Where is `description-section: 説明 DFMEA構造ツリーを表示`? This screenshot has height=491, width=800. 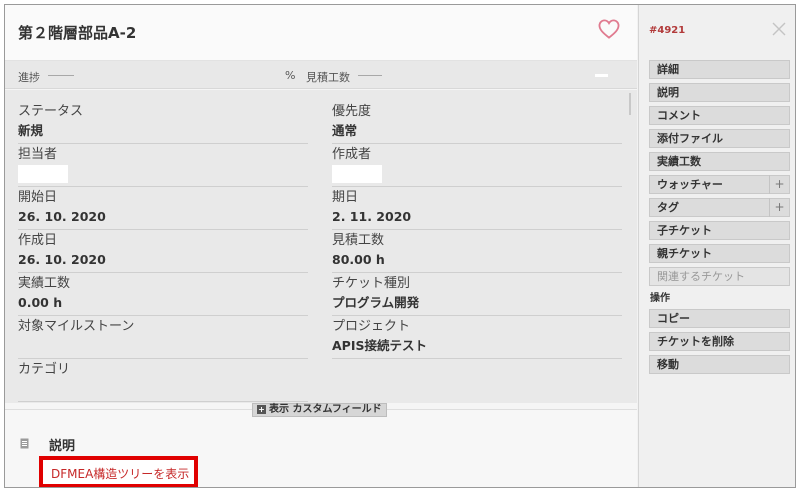 description-section: 説明 DFMEA構造ツリーを表示 is located at coordinates (321, 448).